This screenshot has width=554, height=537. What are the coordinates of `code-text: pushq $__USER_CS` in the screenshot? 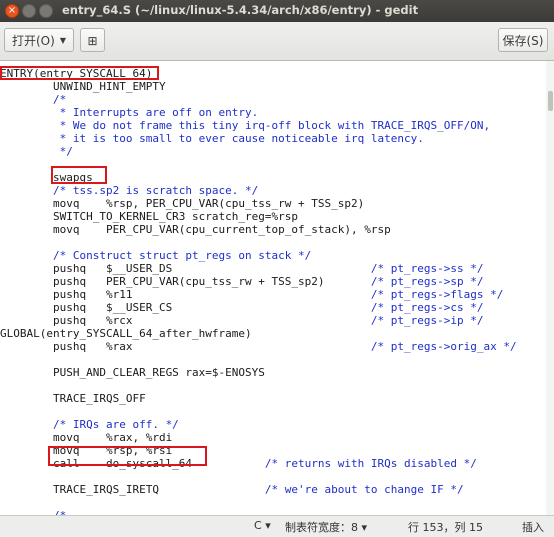 It's located at (185, 307).